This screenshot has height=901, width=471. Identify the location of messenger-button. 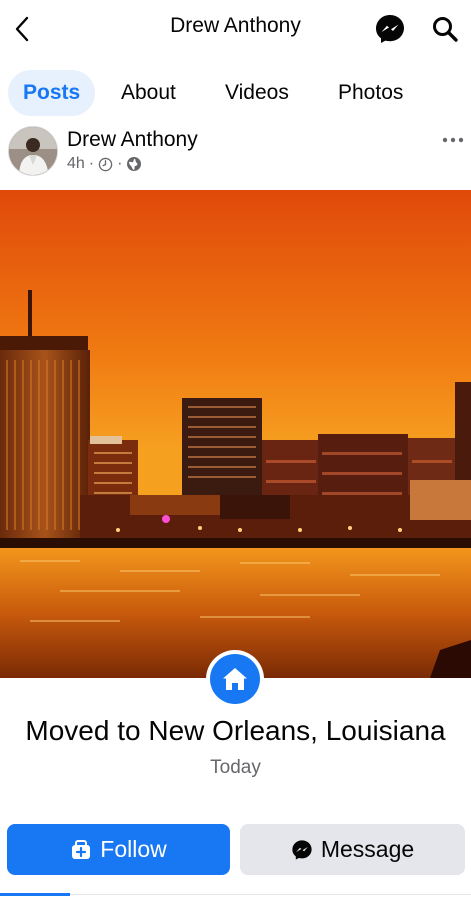
(390, 29).